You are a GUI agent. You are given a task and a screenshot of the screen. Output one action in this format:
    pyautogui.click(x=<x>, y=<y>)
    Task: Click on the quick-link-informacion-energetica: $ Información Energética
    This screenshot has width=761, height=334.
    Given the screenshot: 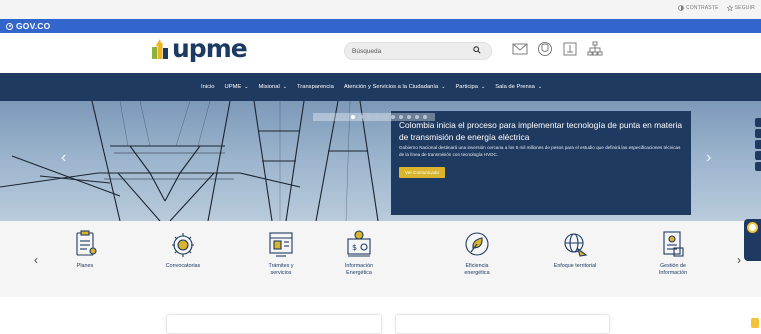 What is the action you would take?
    pyautogui.click(x=359, y=253)
    